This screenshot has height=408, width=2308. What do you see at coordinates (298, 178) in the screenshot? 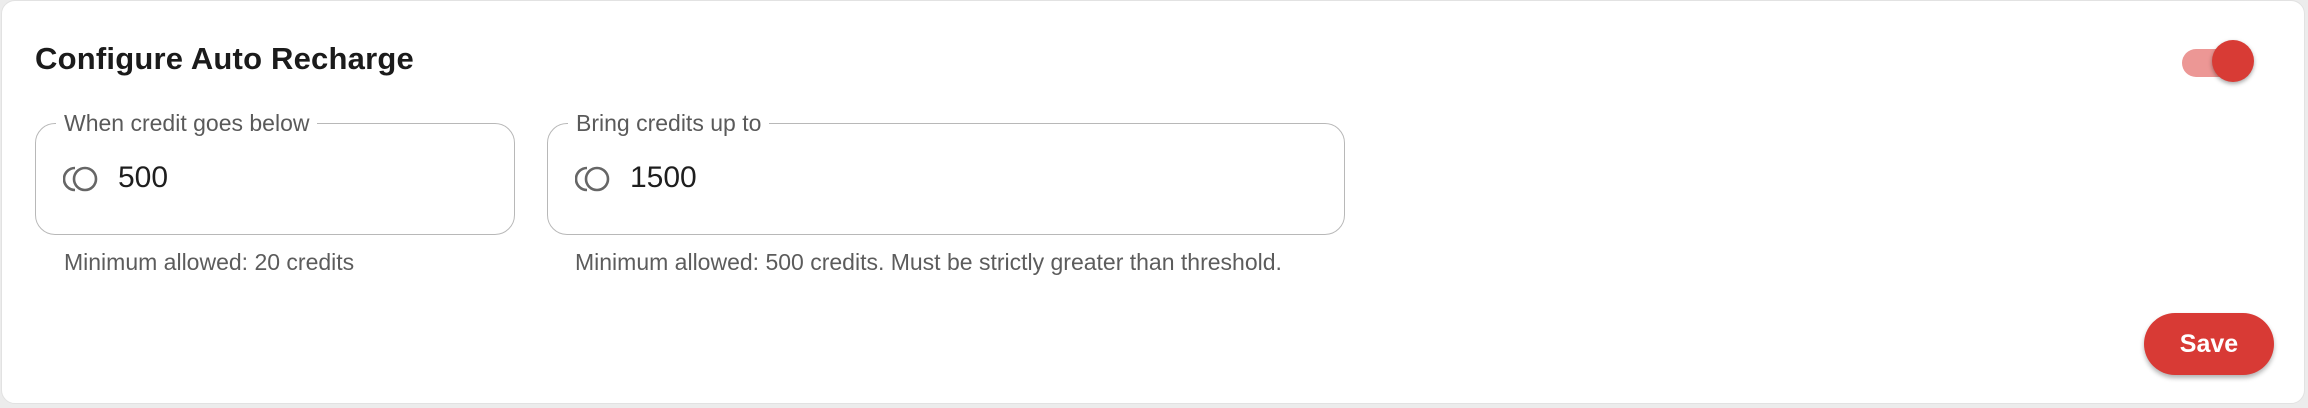
I see `threshold-input` at bounding box center [298, 178].